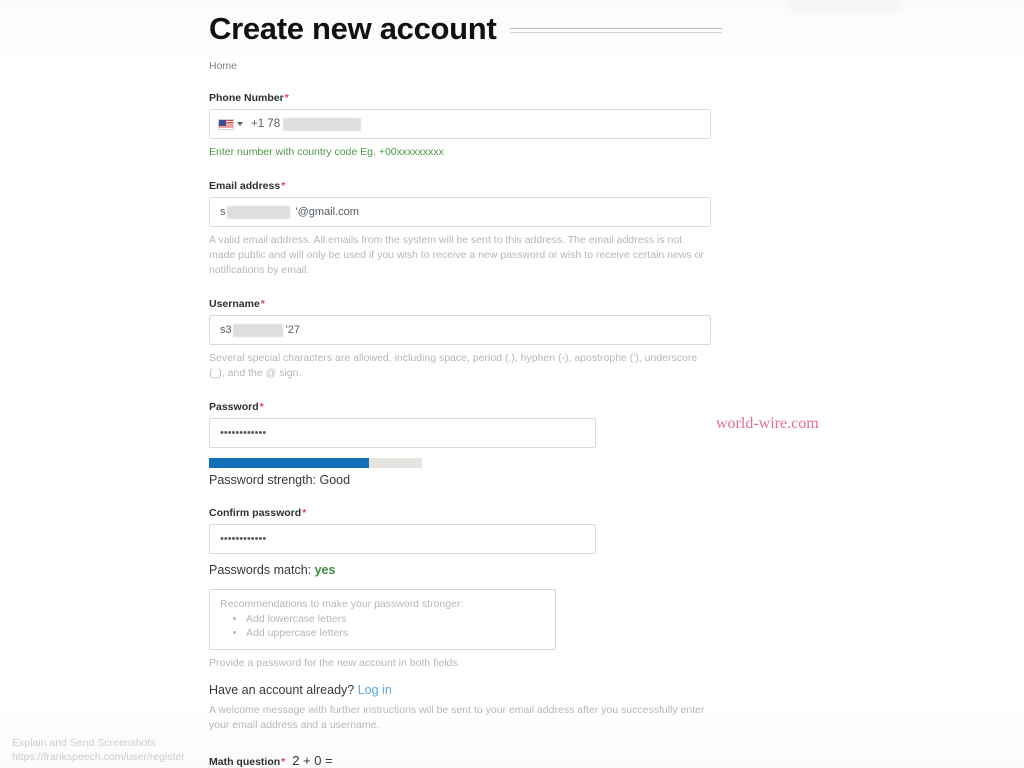 Image resolution: width=1024 pixels, height=768 pixels. I want to click on us-flag-icon, so click(226, 124).